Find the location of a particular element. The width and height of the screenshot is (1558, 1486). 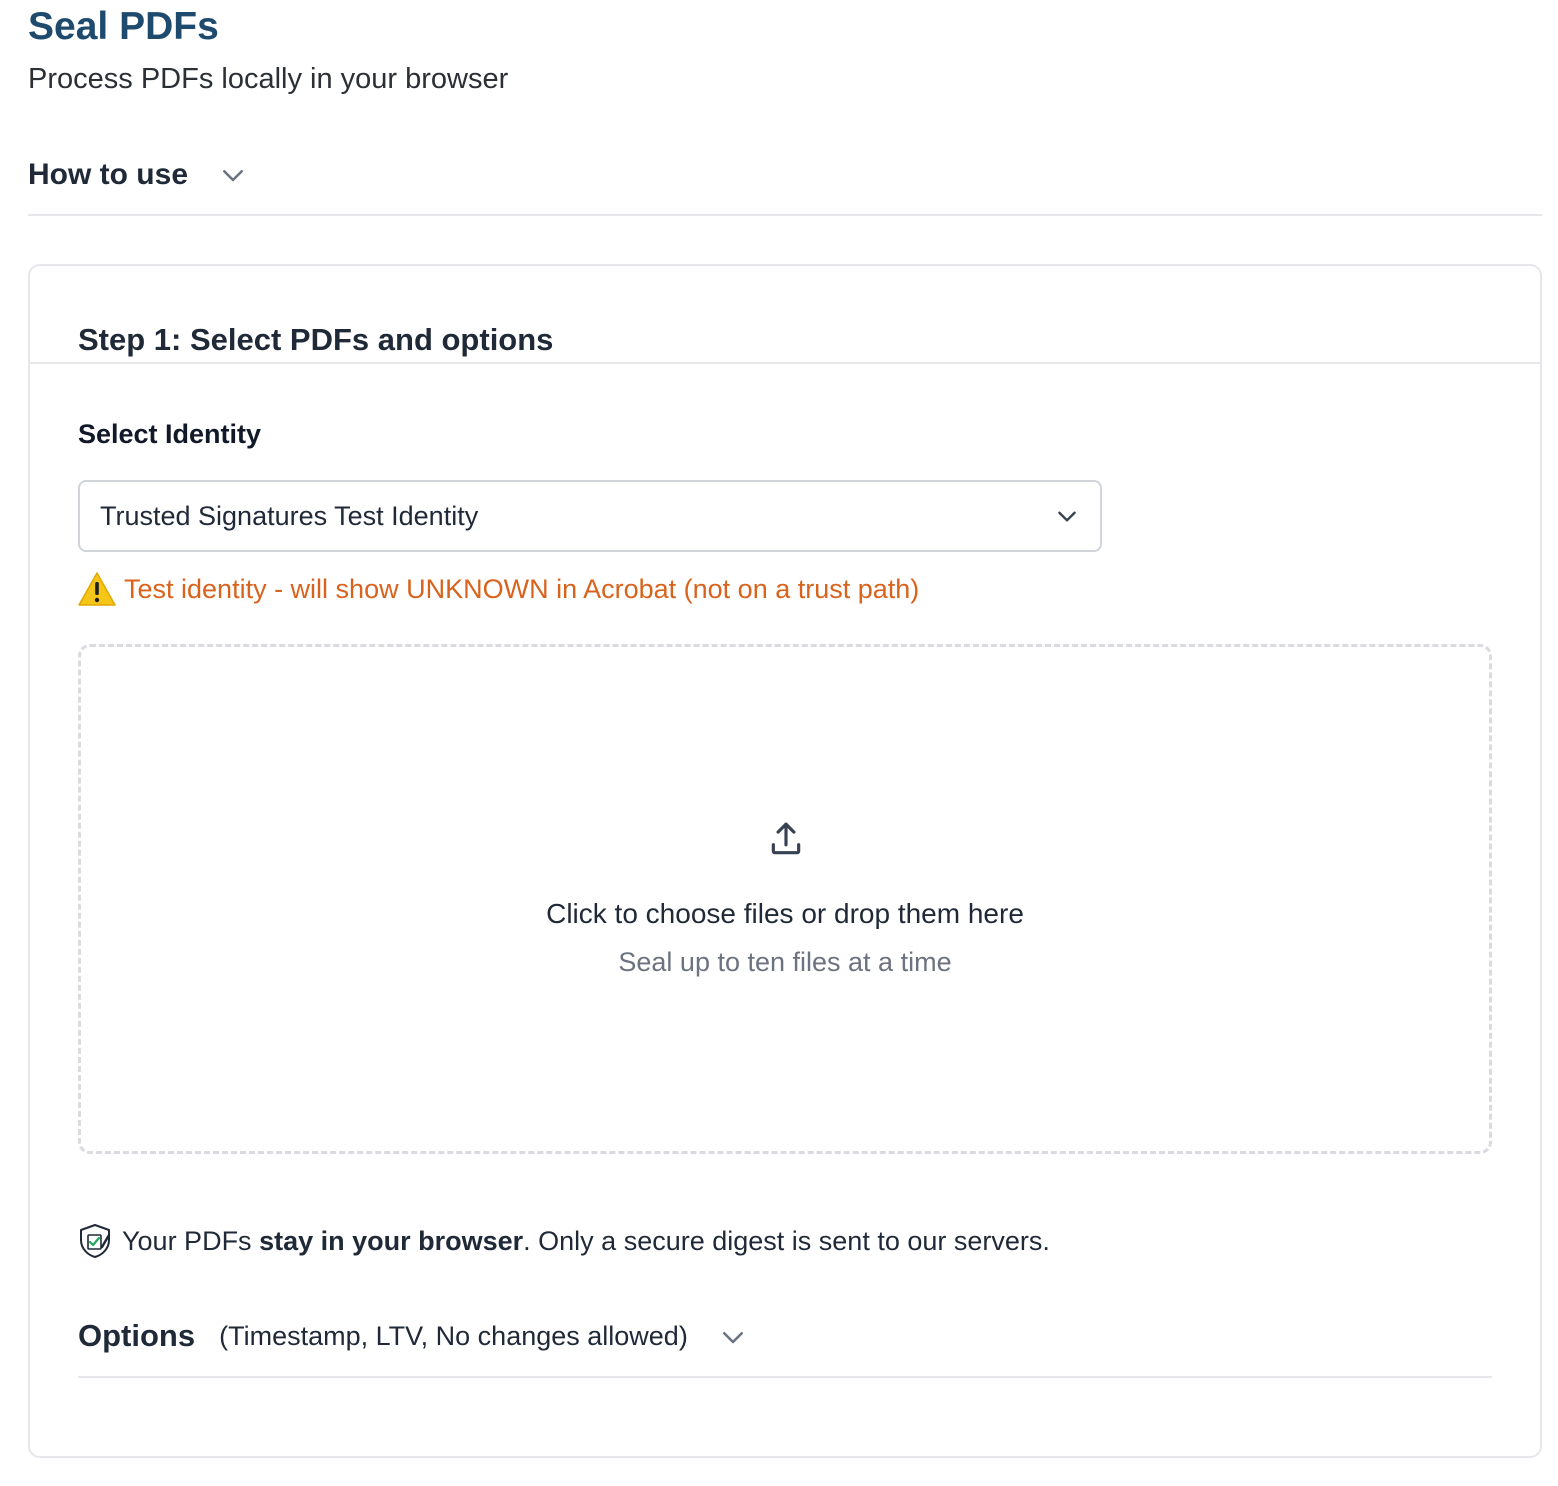

dropzone-sub-text: Seal up to ten files at a time is located at coordinates (785, 962).